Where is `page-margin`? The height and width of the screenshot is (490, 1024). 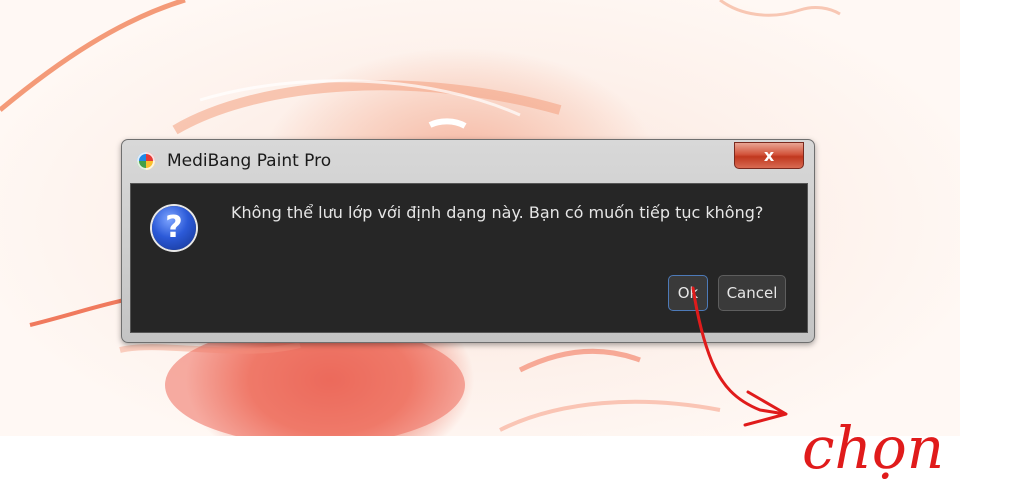 page-margin is located at coordinates (992, 218).